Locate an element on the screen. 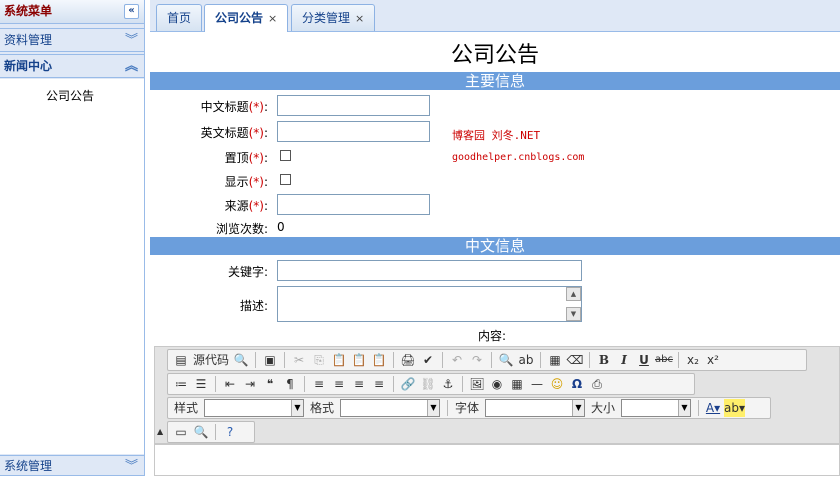 This screenshot has width=840, height=477. ad-text: 博客园 刘冬.NET is located at coordinates (496, 135).